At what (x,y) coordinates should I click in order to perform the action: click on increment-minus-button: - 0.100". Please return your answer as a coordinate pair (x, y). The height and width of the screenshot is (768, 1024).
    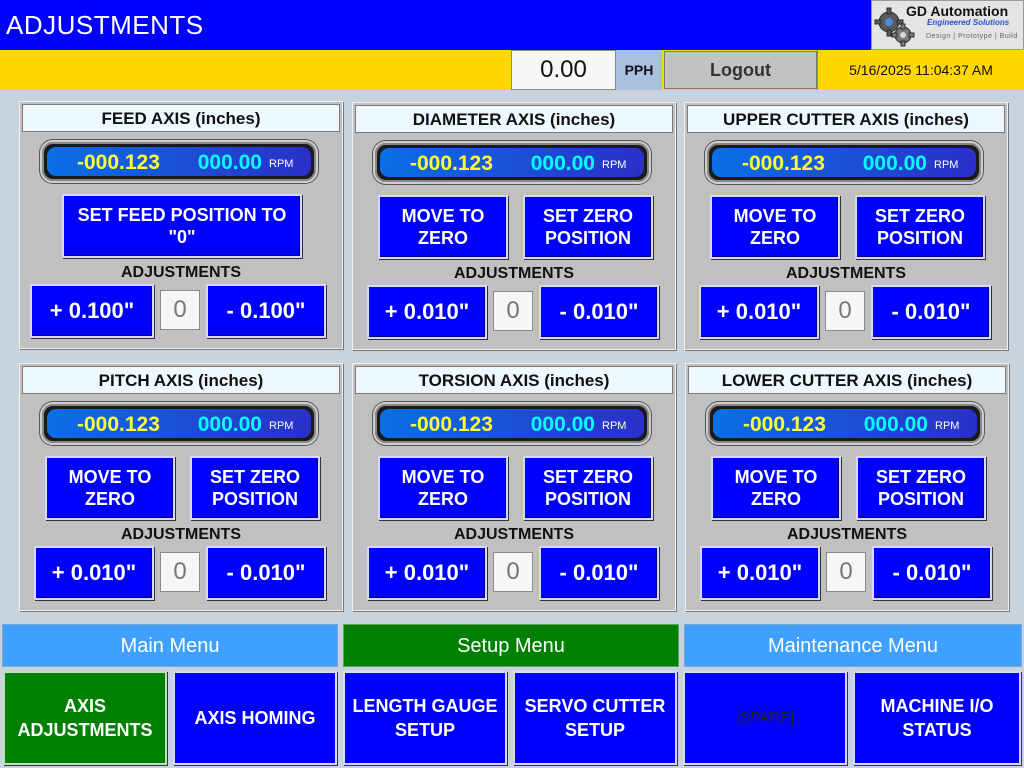
    Looking at the image, I should click on (266, 311).